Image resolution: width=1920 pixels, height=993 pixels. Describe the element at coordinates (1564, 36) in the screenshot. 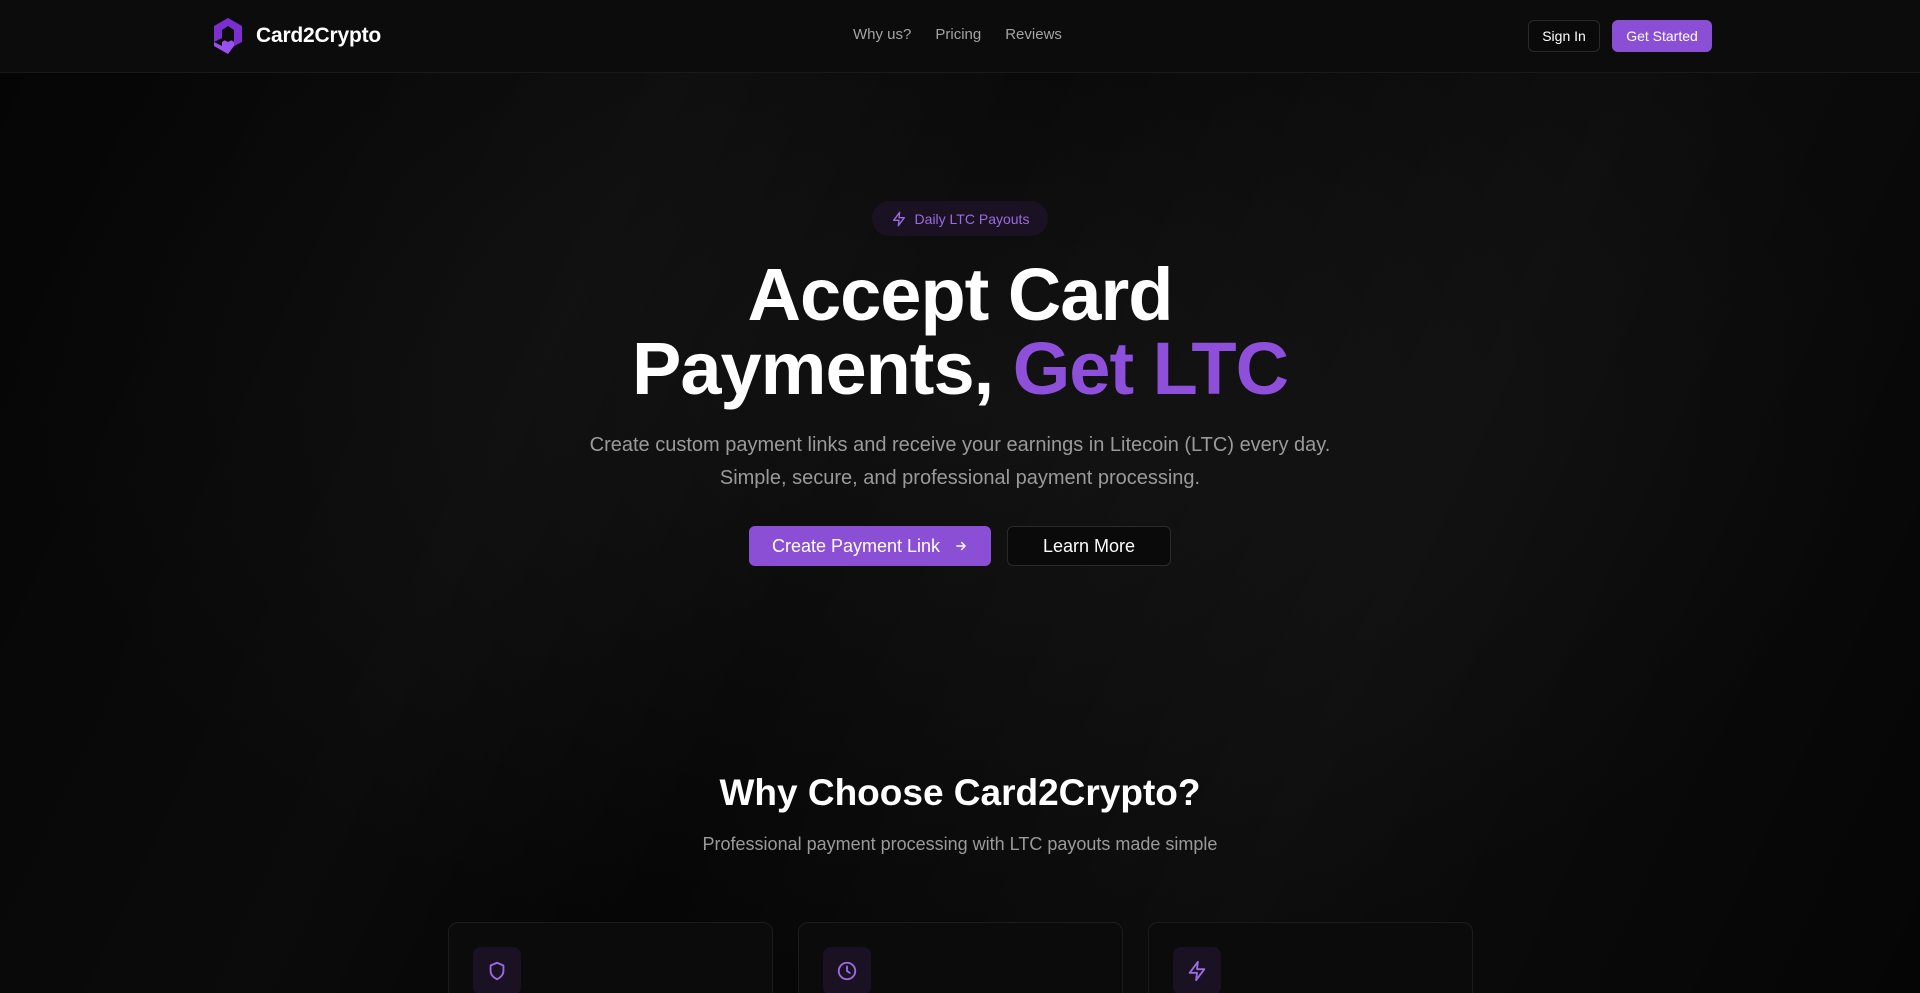

I see `sign-in-button: Sign In` at that location.